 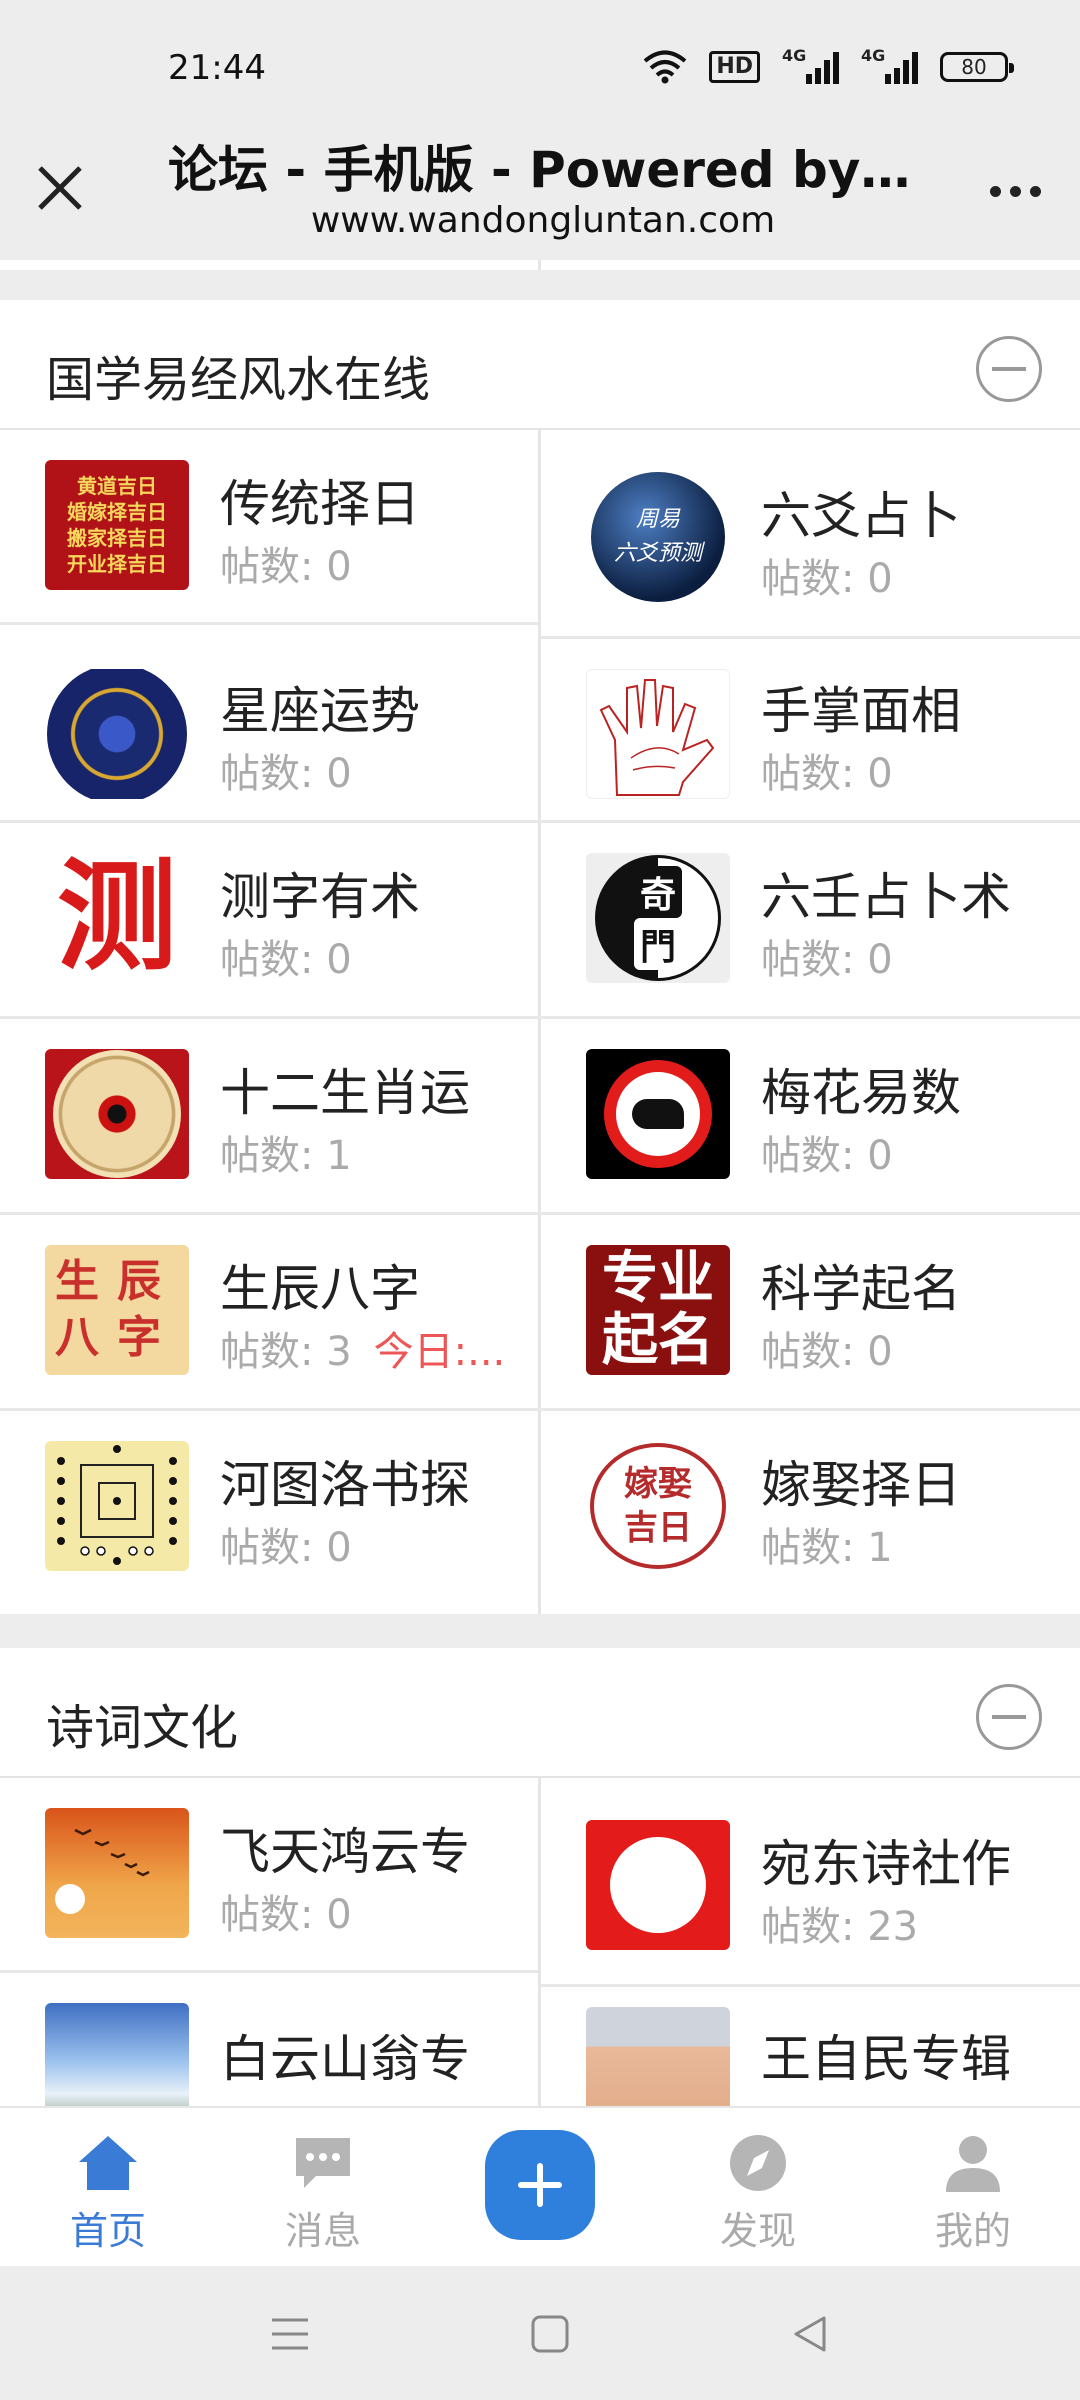 I want to click on section-title: 诗词文化, so click(x=142, y=1728).